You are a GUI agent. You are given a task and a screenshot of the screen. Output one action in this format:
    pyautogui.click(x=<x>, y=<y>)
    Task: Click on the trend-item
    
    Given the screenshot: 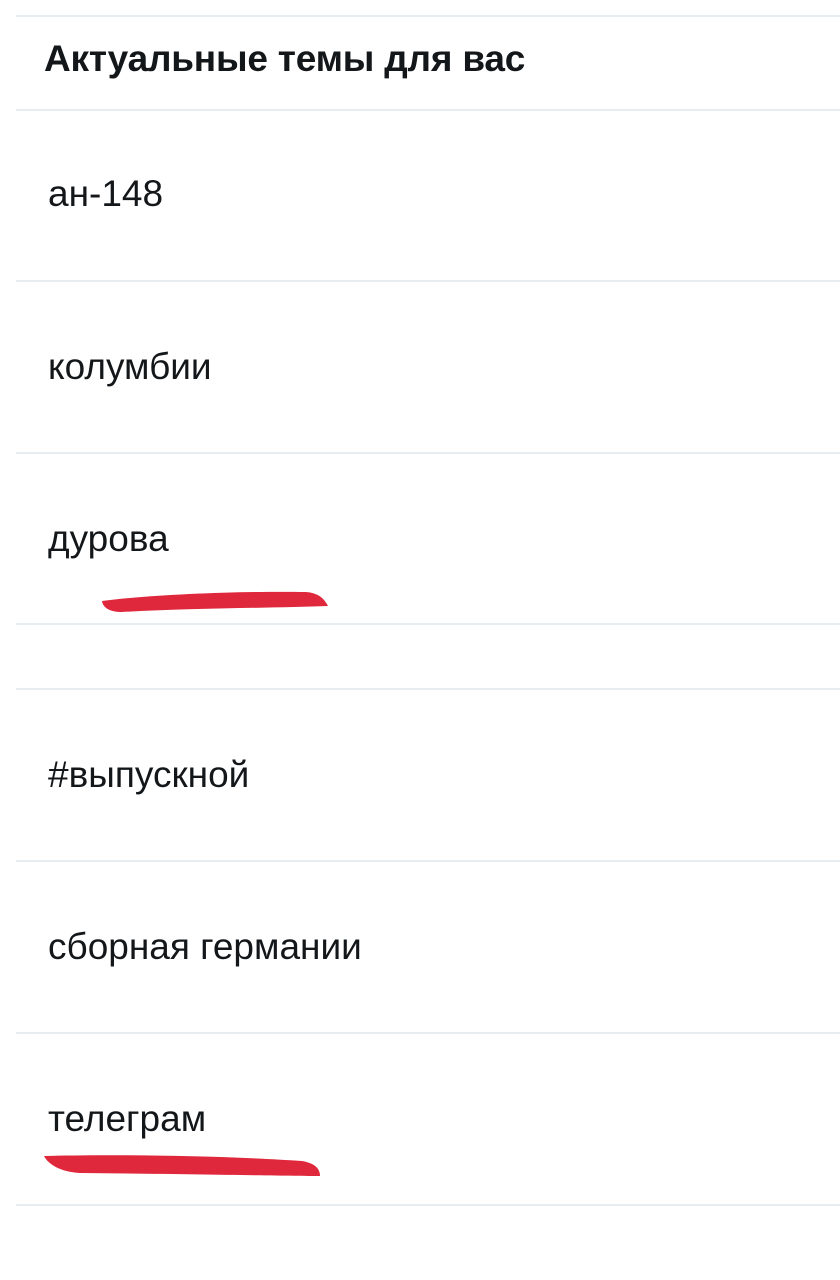 What is the action you would take?
    pyautogui.click(x=428, y=656)
    